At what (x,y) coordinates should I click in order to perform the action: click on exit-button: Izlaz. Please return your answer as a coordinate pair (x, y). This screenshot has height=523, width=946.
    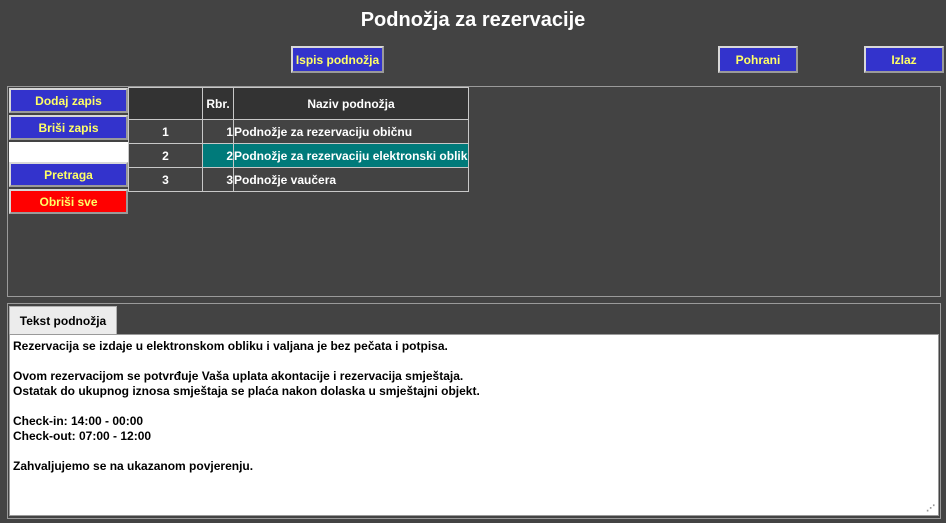
    Looking at the image, I should click on (904, 59).